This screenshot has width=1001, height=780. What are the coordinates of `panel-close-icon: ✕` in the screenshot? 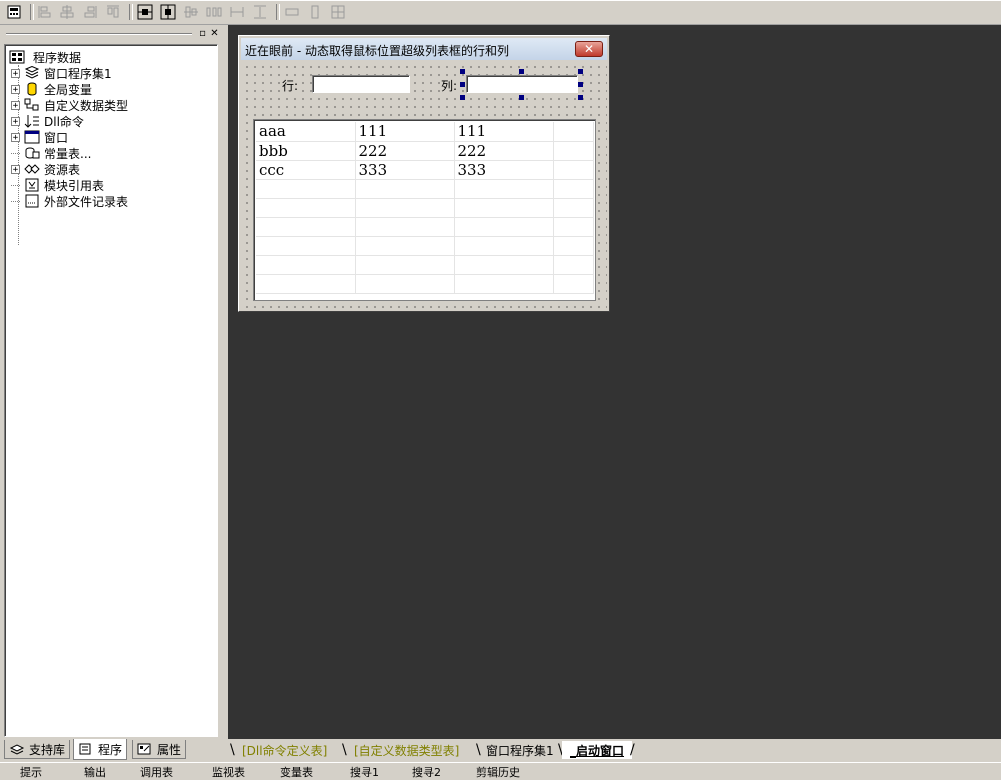 It's located at (214, 33).